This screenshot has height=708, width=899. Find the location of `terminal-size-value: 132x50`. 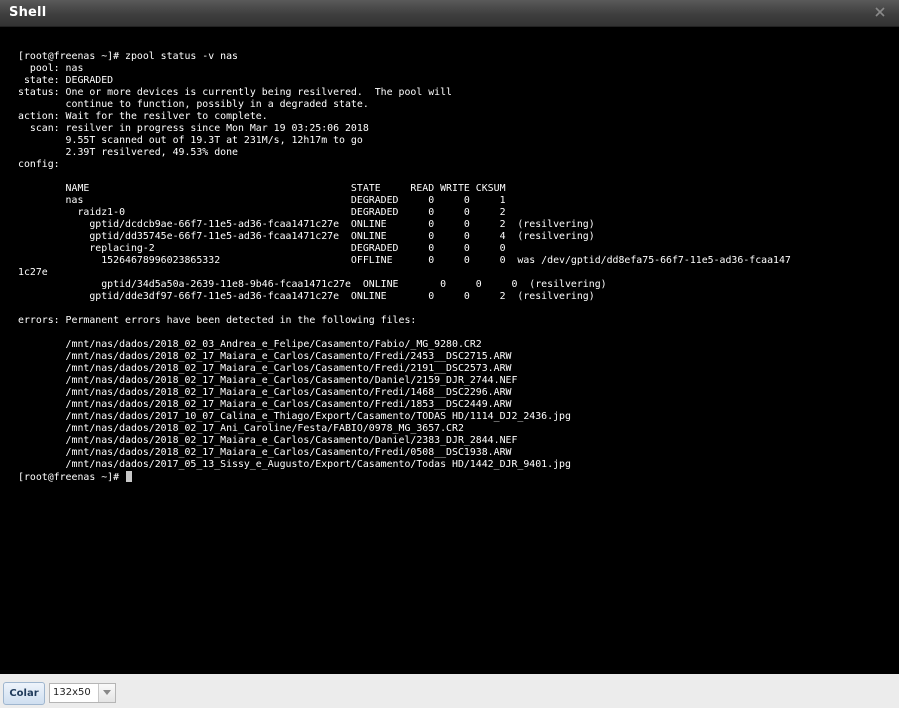

terminal-size-value: 132x50 is located at coordinates (72, 692).